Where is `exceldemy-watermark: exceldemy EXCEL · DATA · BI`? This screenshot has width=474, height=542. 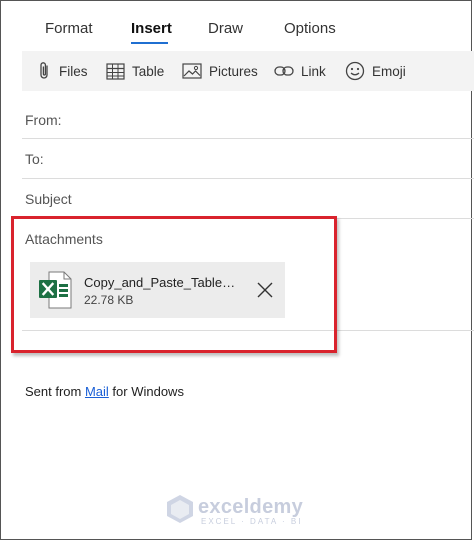
exceldemy-watermark: exceldemy EXCEL · DATA · BI is located at coordinates (234, 511).